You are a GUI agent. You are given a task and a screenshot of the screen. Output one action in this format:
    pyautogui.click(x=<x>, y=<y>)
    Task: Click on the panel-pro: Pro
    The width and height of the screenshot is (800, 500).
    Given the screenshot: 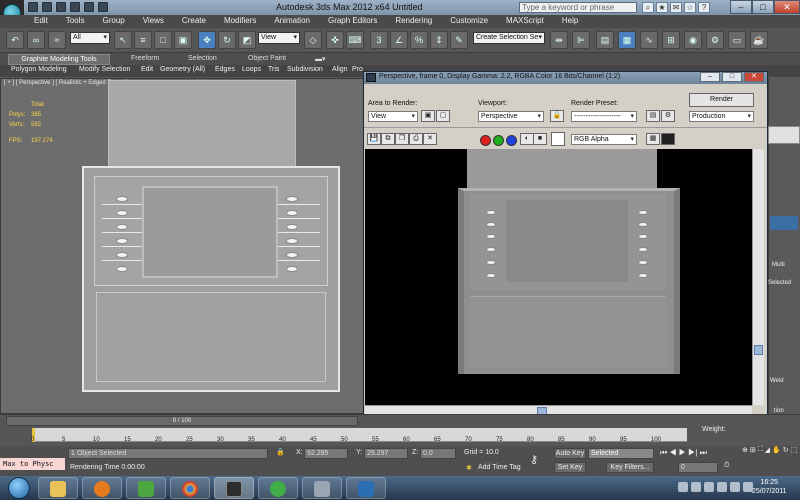 What is the action you would take?
    pyautogui.click(x=357, y=69)
    